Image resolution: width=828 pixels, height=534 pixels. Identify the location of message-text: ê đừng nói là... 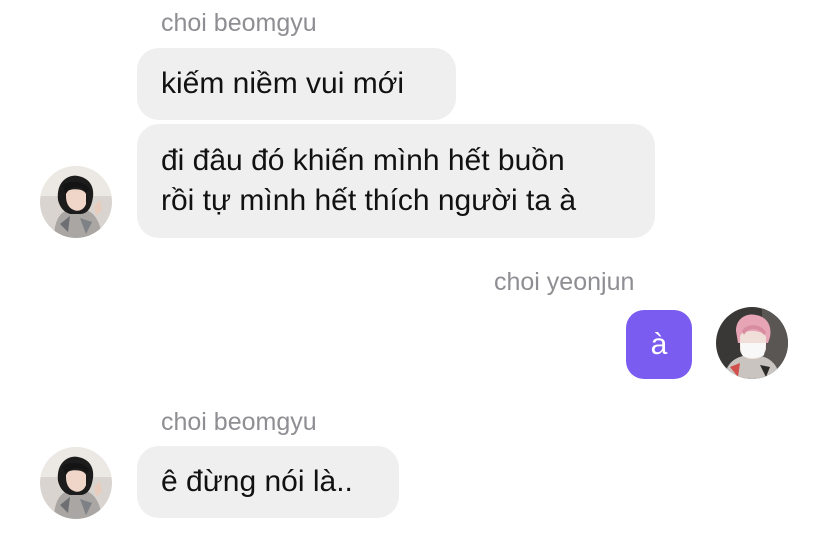
(257, 481).